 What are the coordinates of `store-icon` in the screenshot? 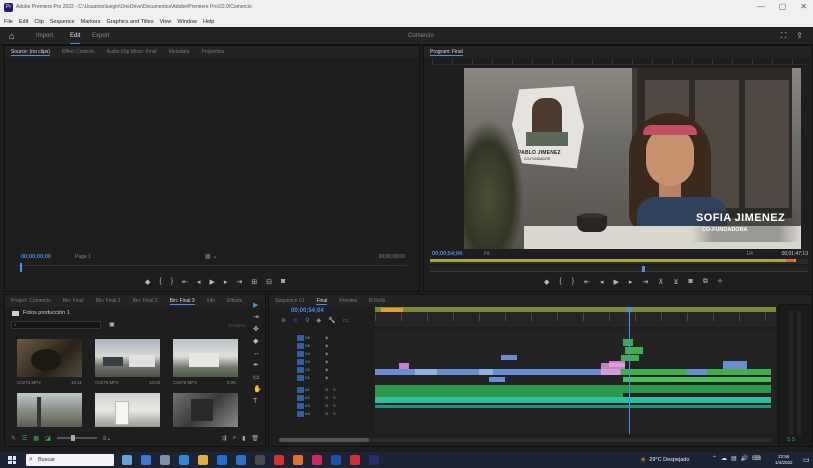 It's located at (222, 460).